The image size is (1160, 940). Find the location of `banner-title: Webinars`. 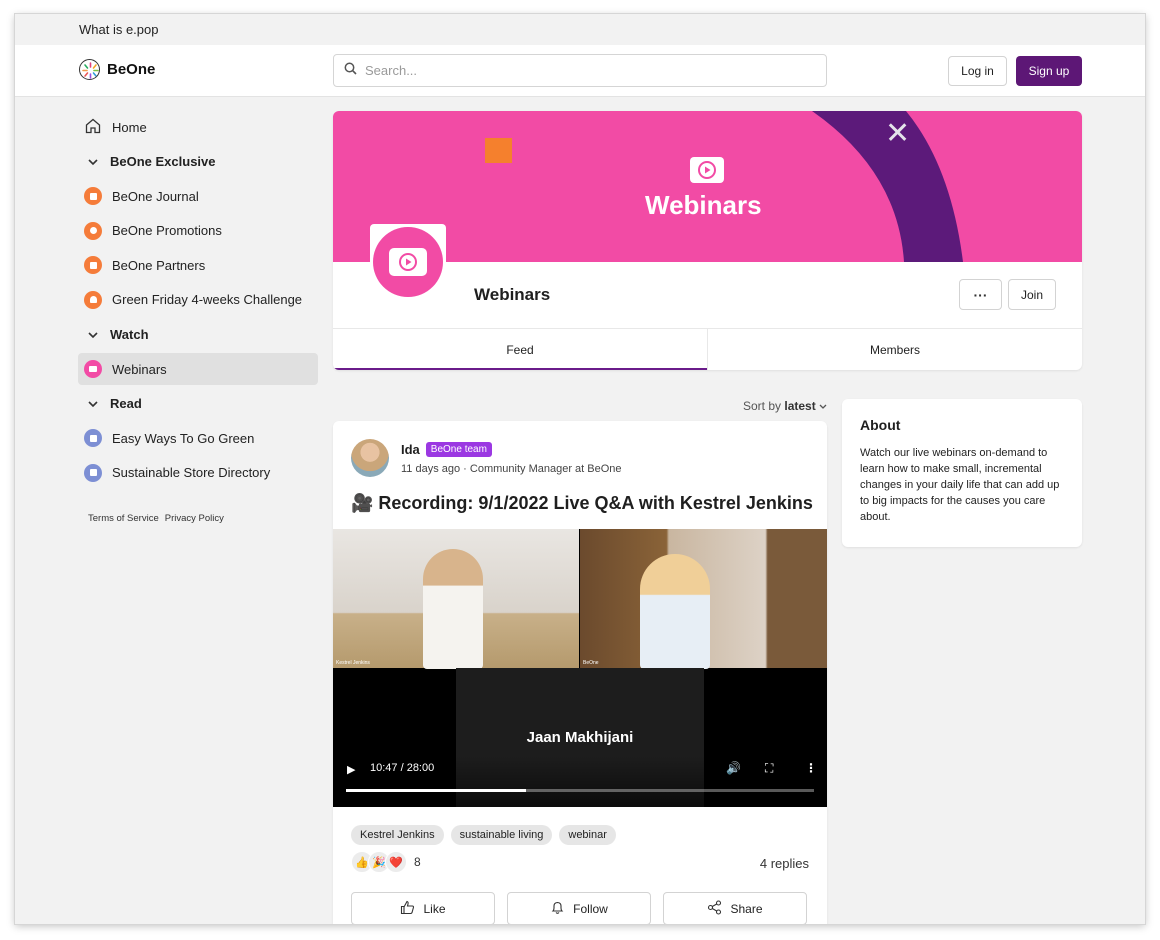

banner-title: Webinars is located at coordinates (703, 205).